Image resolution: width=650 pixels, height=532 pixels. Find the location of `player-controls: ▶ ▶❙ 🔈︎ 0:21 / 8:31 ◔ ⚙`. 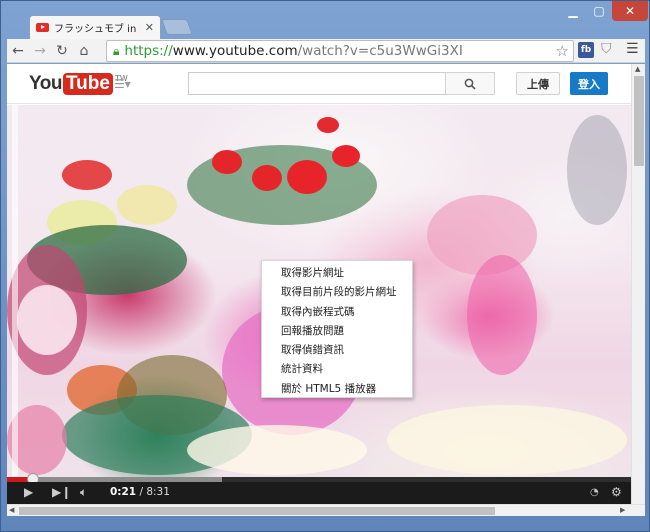

player-controls: ▶ ▶❙ 🔈︎ 0:21 / 8:31 ◔ ⚙ is located at coordinates (319, 493).